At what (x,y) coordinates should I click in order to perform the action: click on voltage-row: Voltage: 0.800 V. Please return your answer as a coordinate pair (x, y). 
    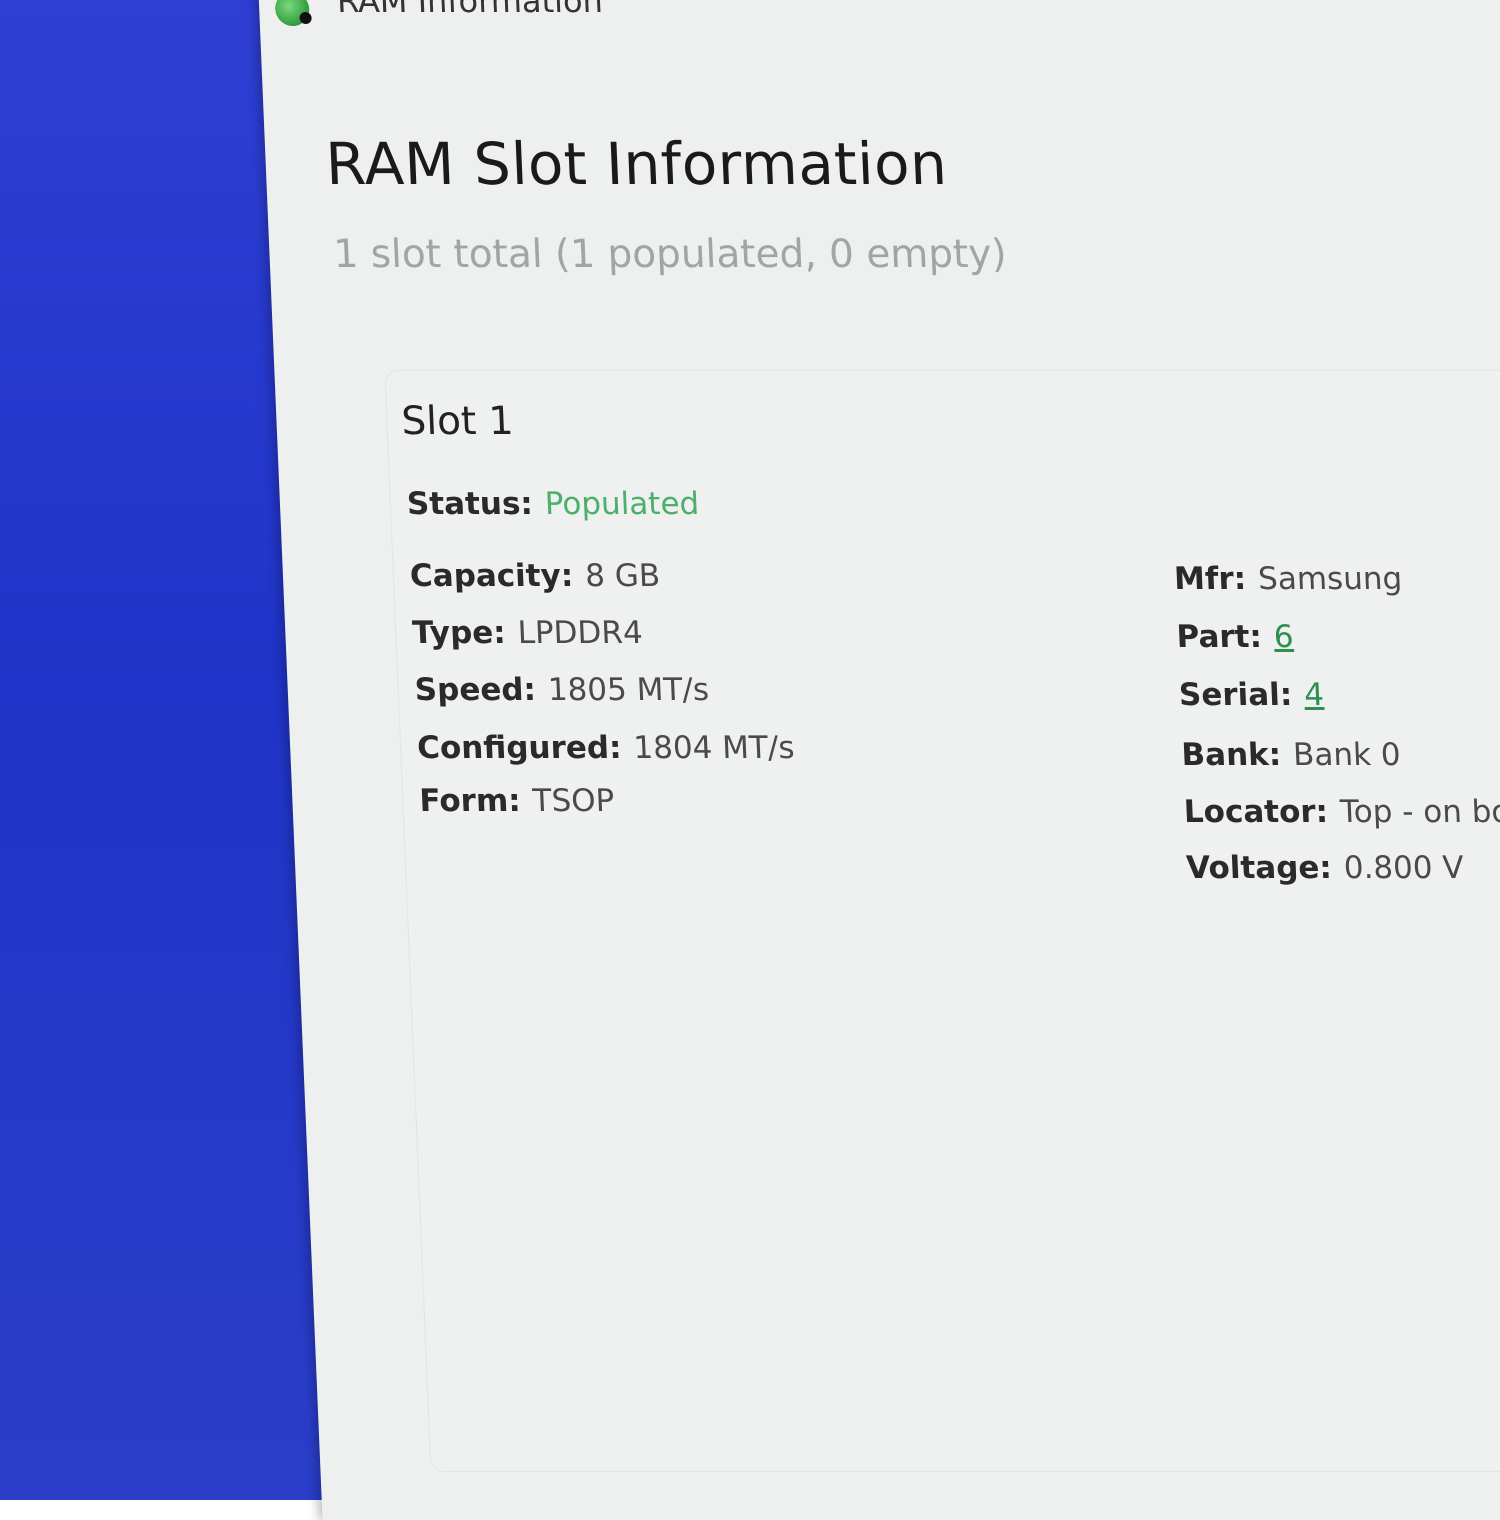
    Looking at the image, I should click on (1324, 868).